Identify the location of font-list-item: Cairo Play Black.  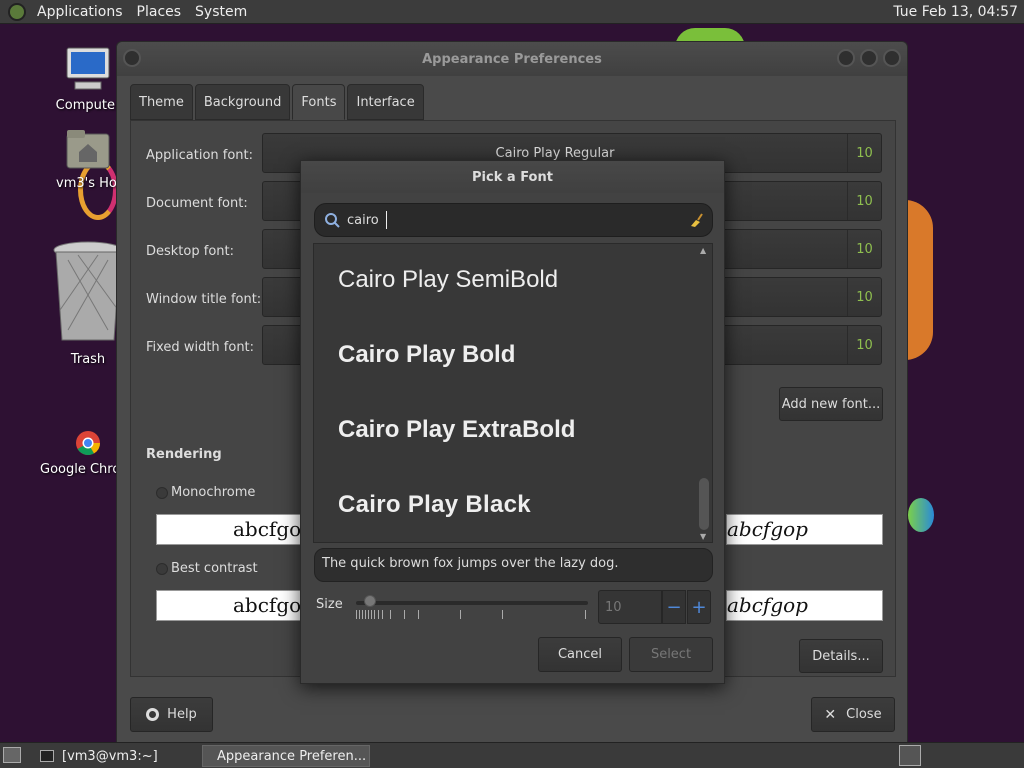
(434, 505).